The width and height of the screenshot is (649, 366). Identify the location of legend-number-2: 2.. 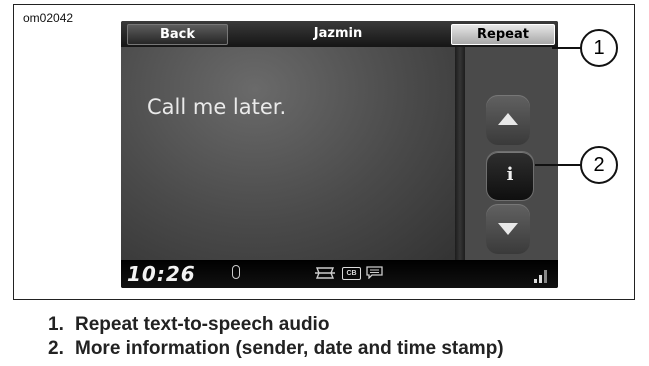
(56, 348).